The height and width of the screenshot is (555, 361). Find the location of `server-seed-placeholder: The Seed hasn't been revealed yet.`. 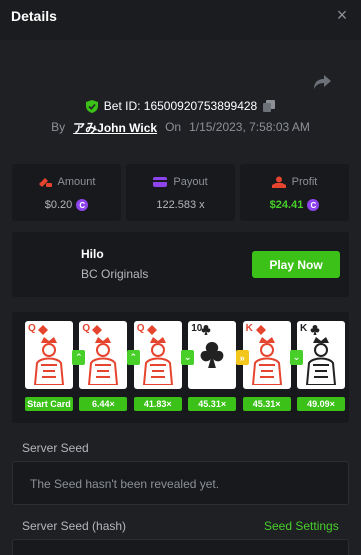

server-seed-placeholder: The Seed hasn't been revealed yet. is located at coordinates (125, 484).